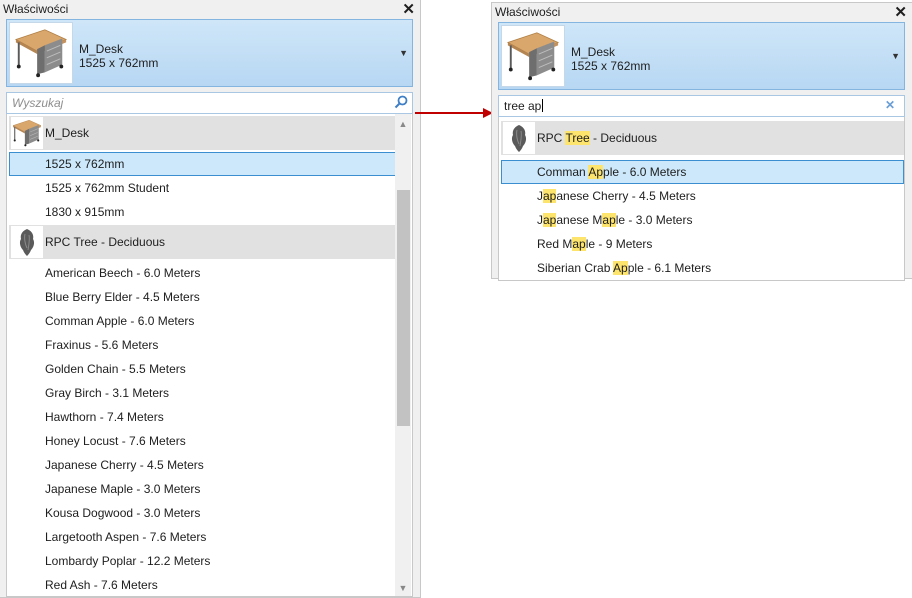 This screenshot has width=912, height=598. I want to click on type-row: Lombardy Poplar - 12.2 Meters, so click(202, 561).